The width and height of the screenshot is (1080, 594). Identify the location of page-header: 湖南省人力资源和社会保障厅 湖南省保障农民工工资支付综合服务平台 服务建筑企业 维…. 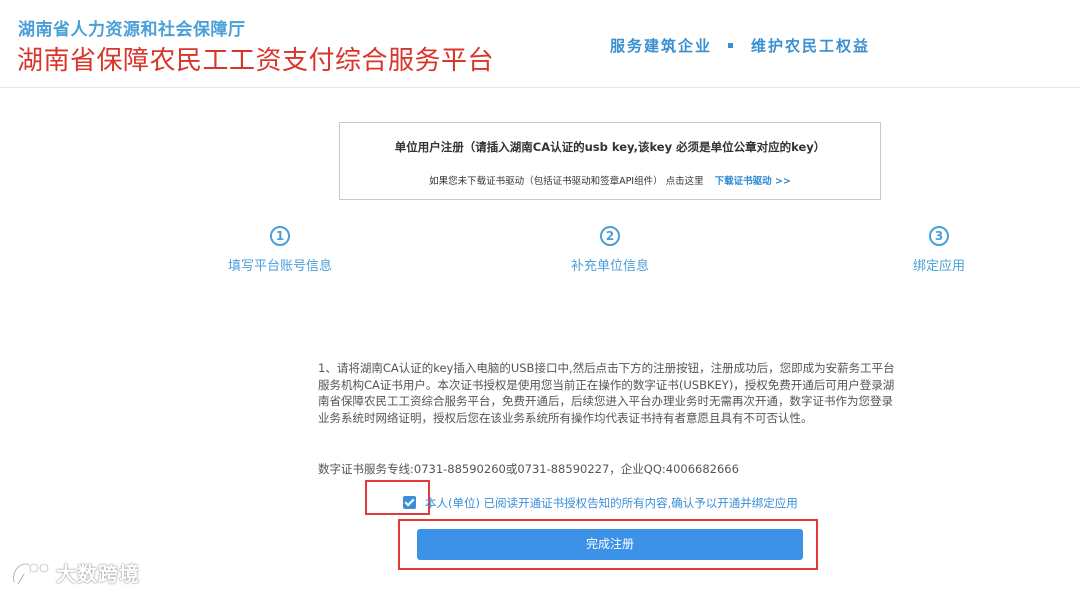
(540, 44).